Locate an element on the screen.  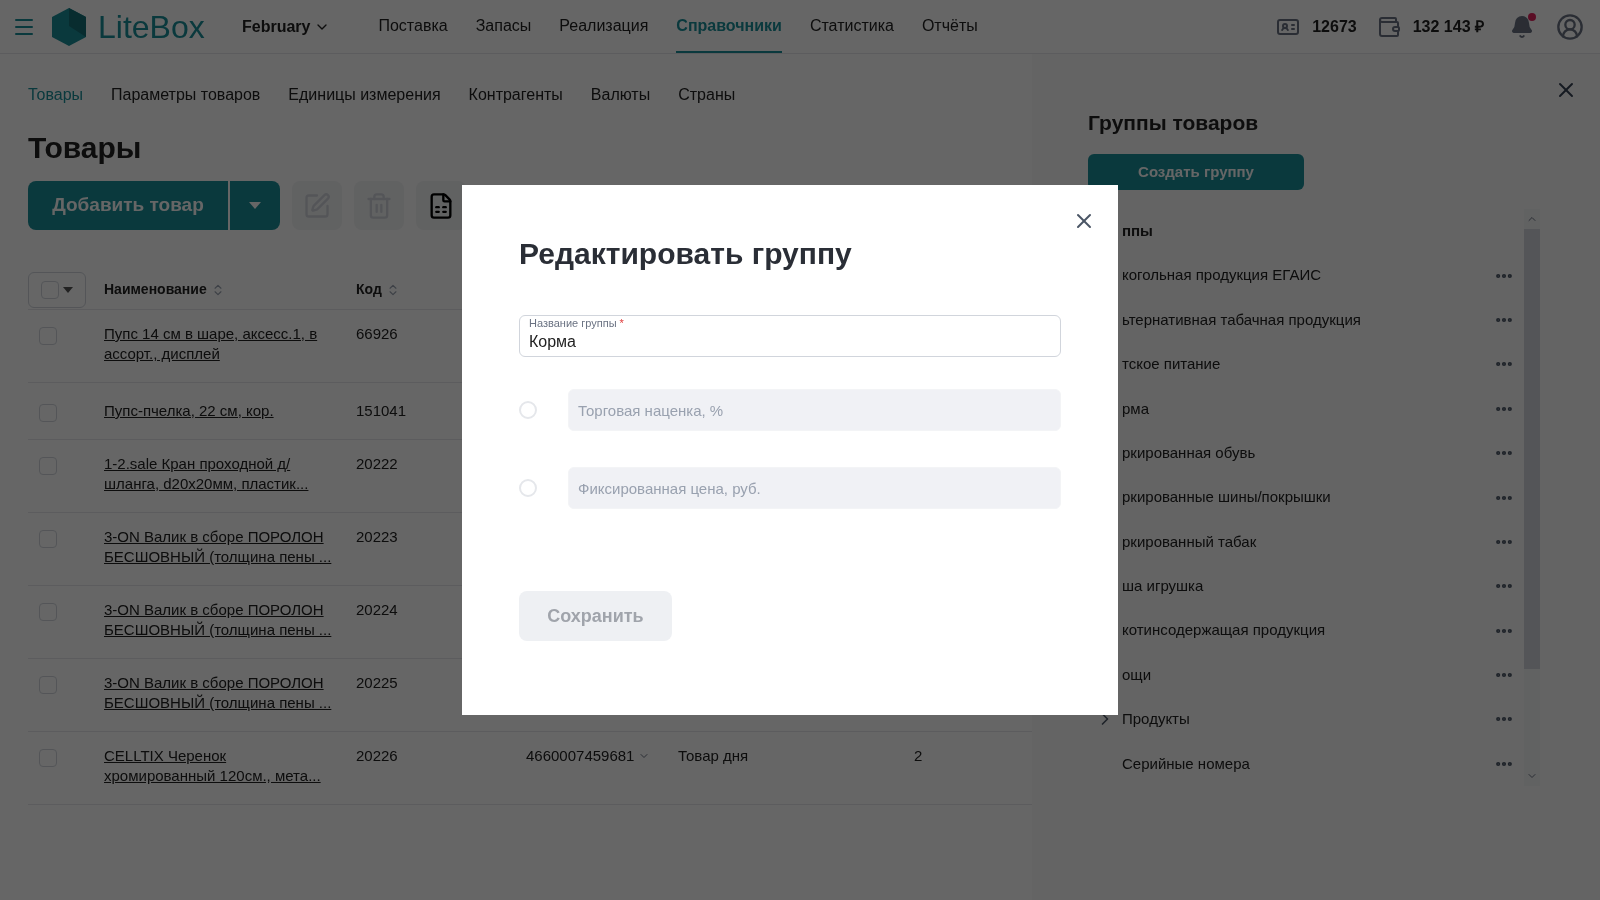
table-cell-text: 151041 is located at coordinates (382, 411).